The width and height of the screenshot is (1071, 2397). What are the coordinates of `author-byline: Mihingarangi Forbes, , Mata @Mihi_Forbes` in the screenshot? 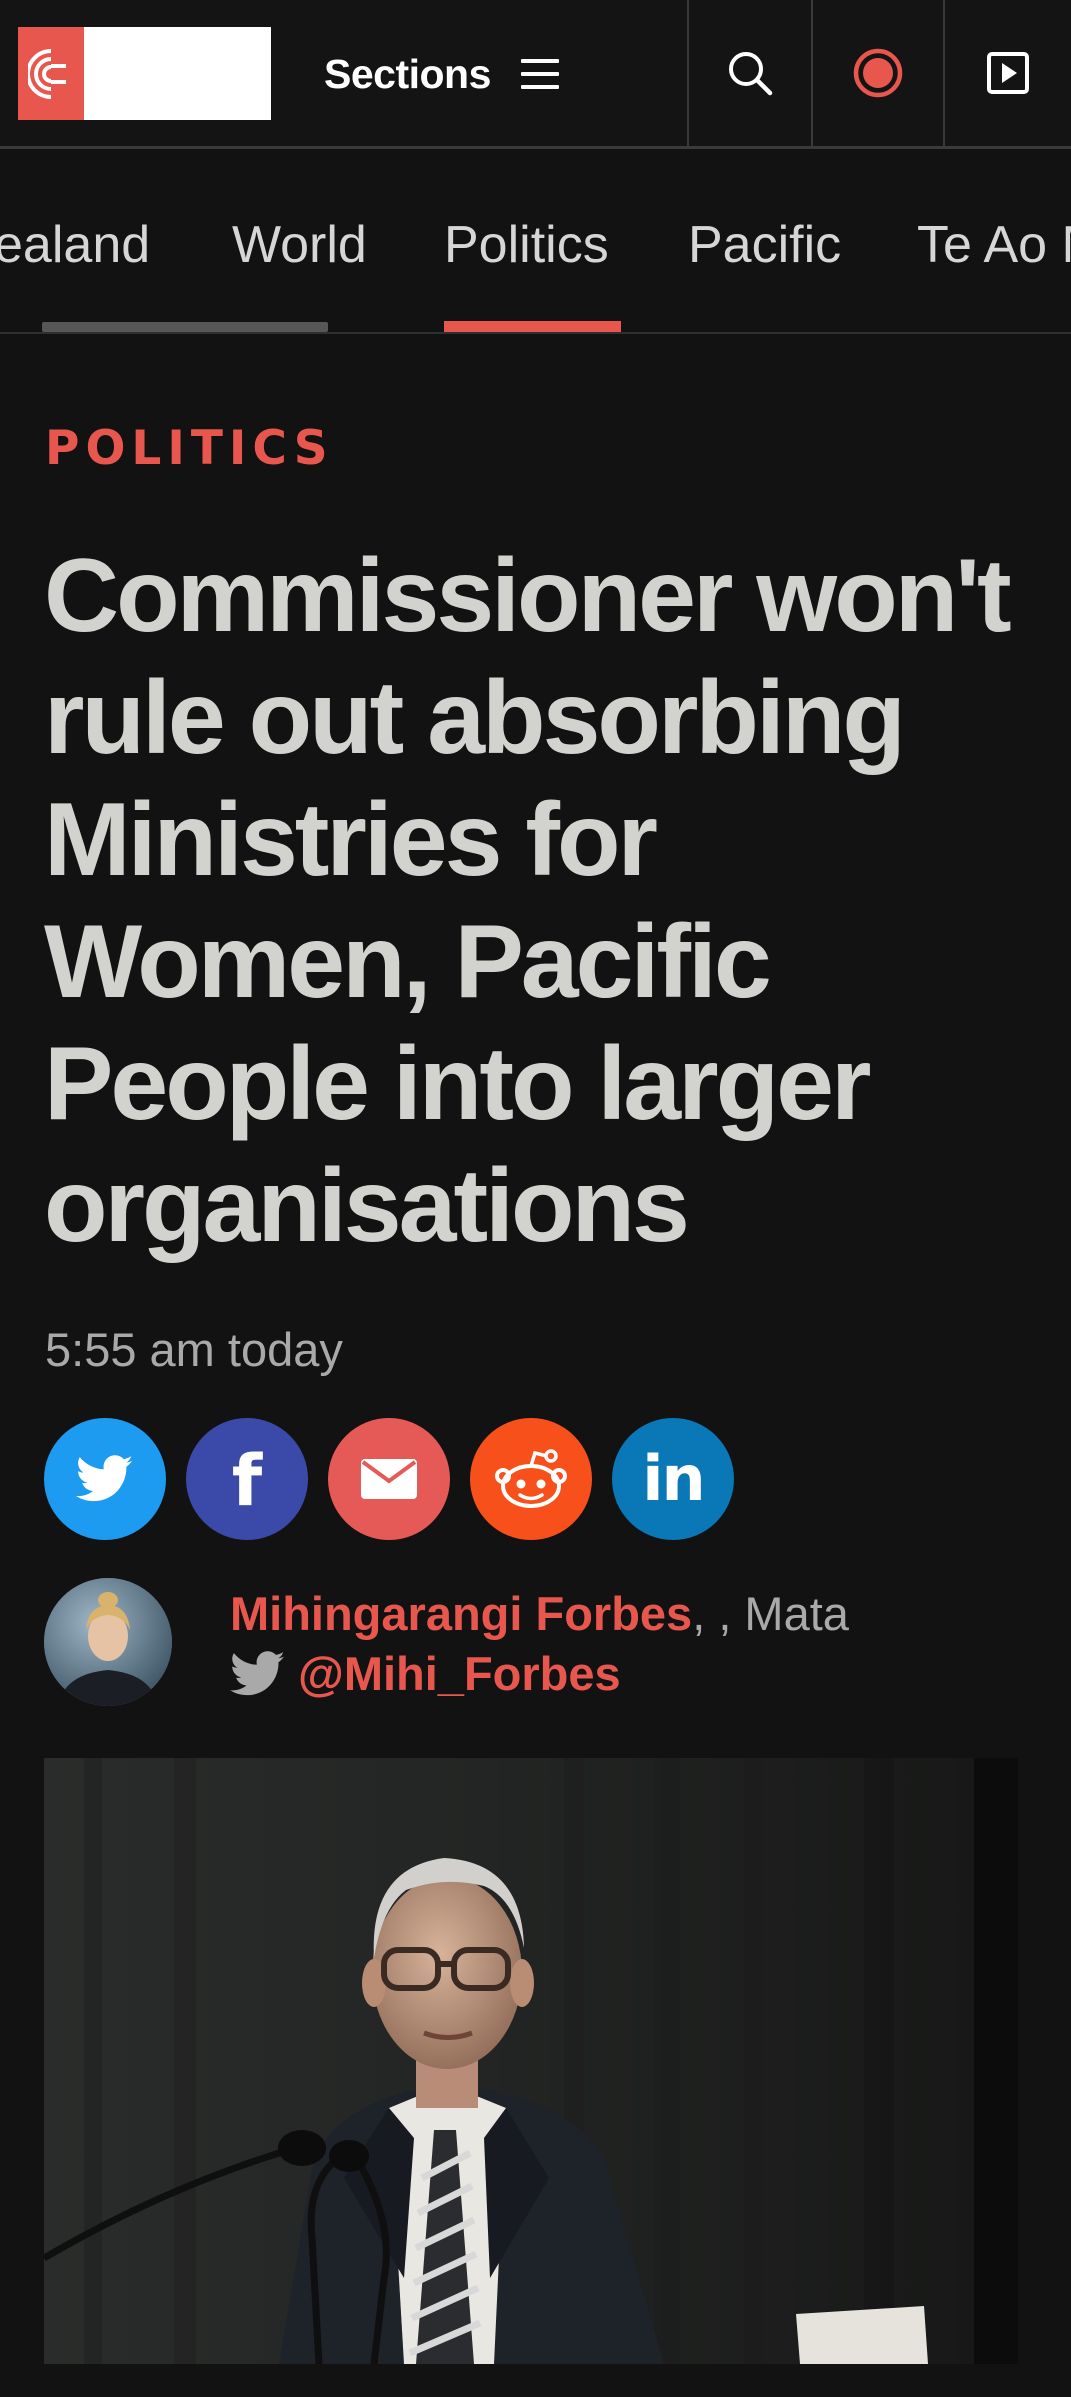 It's located at (535, 1643).